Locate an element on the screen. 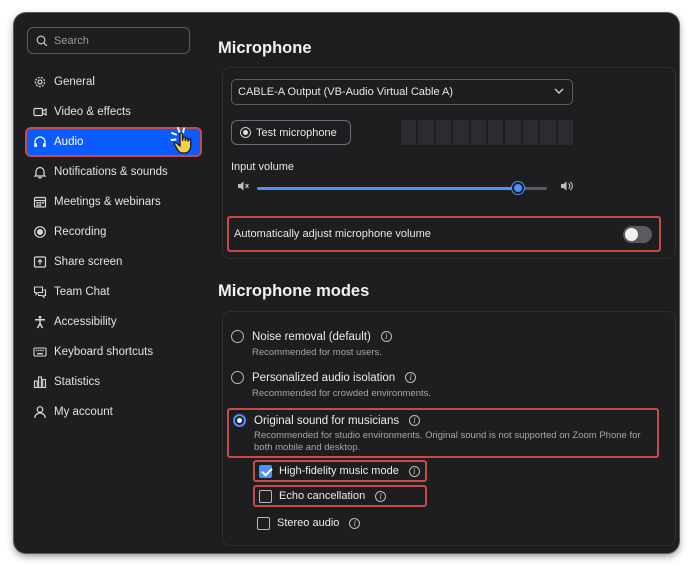 The height and width of the screenshot is (577, 700). test-microphone-button: Test microphone is located at coordinates (291, 132).